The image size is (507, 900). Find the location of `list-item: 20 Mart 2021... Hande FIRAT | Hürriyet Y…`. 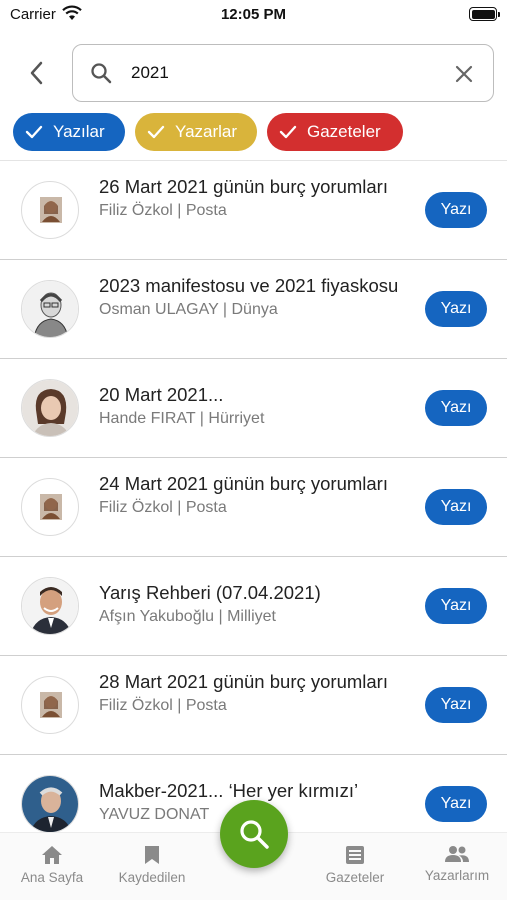

list-item: 20 Mart 2021... Hande FIRAT | Hürriyet Y… is located at coordinates (253, 408).